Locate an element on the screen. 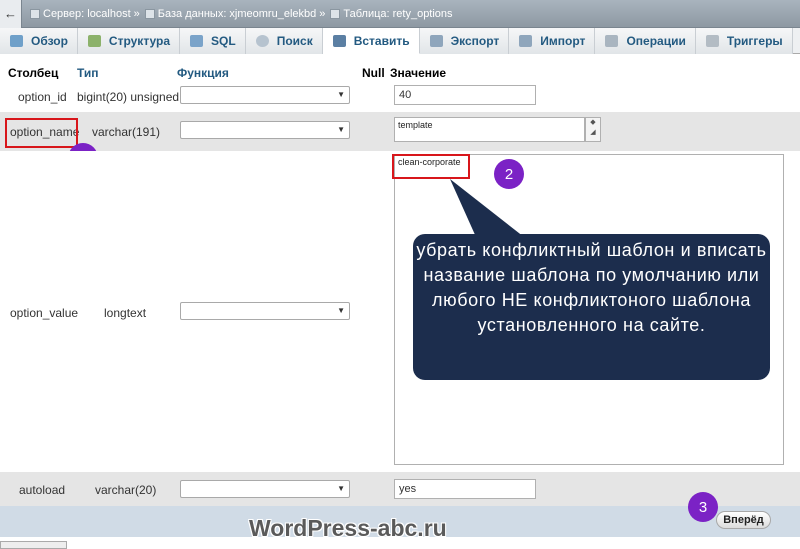 The width and height of the screenshot is (800, 549). row-option-id-type: bigint(20) unsigned is located at coordinates (128, 97).